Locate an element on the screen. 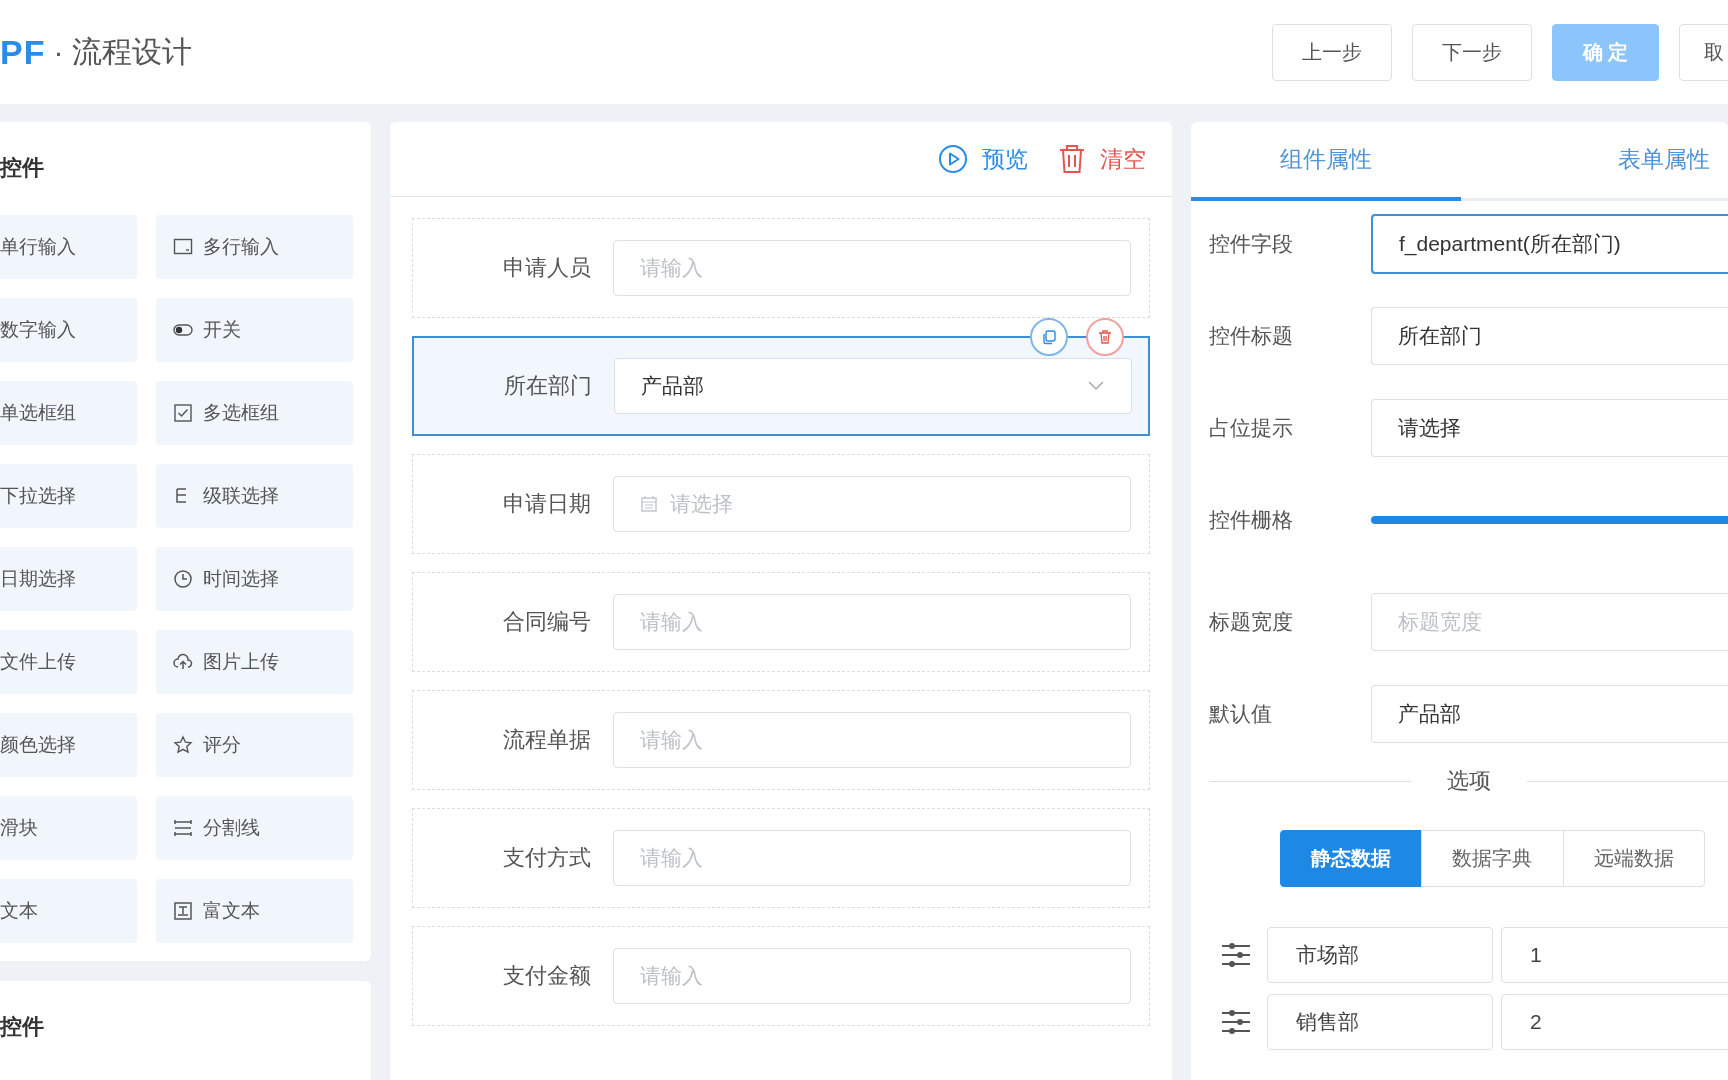 This screenshot has height=1080, width=1728. toolbar-button: 取 is located at coordinates (1703, 52).